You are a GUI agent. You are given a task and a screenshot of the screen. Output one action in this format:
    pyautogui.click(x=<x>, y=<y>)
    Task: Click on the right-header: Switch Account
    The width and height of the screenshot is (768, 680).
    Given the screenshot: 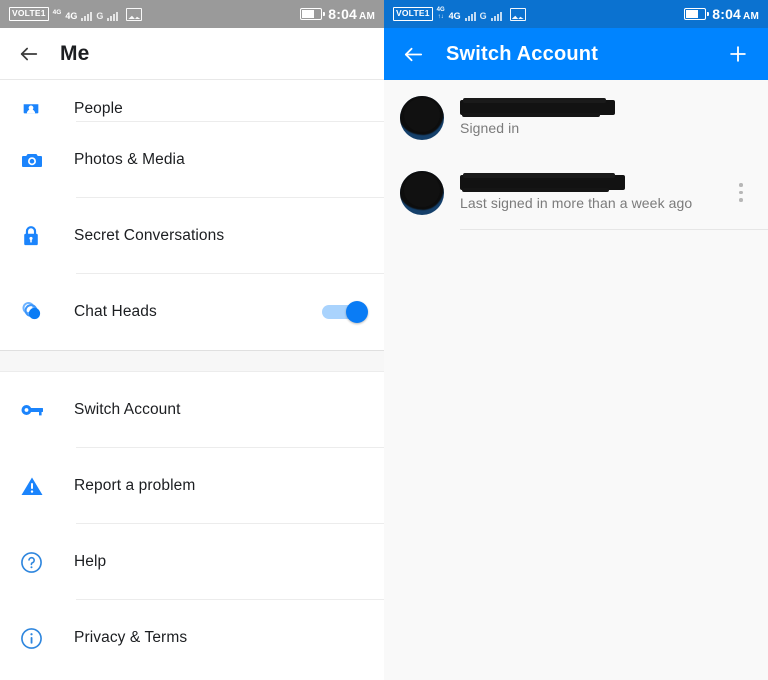 What is the action you would take?
    pyautogui.click(x=576, y=54)
    